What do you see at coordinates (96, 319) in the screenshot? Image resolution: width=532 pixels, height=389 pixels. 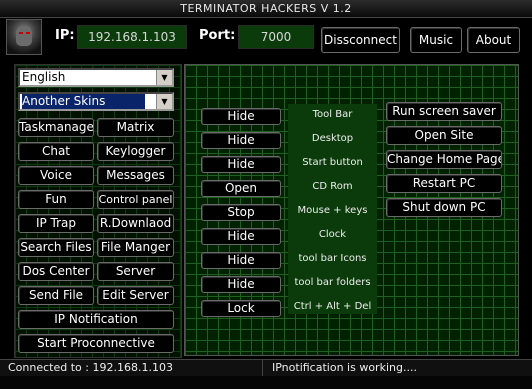 I see `ip-notification-button: IP Notification` at bounding box center [96, 319].